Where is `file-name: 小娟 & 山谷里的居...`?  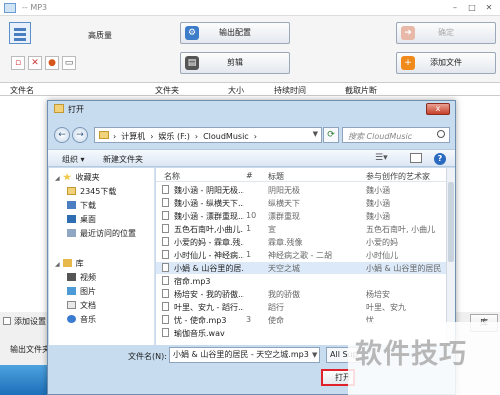 file-name: 小娟 & 山谷里的居... is located at coordinates (209, 268).